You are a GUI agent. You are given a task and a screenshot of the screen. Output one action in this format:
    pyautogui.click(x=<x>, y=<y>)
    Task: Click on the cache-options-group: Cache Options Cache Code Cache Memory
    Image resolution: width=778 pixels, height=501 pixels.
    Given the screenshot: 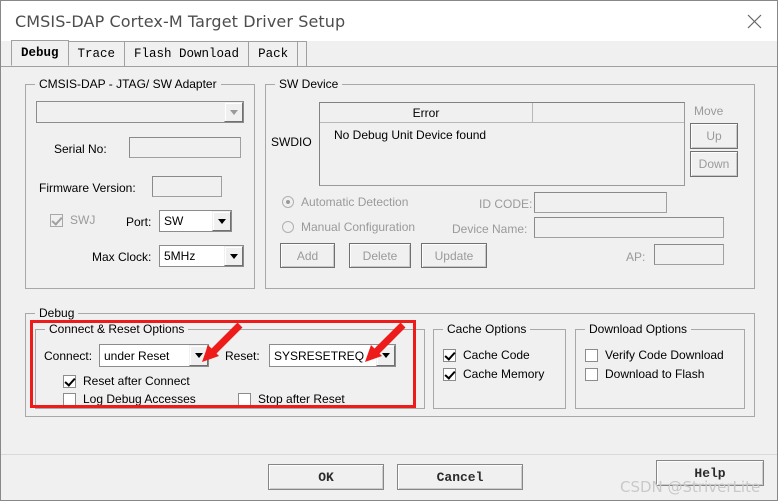 What is the action you would take?
    pyautogui.click(x=499, y=365)
    